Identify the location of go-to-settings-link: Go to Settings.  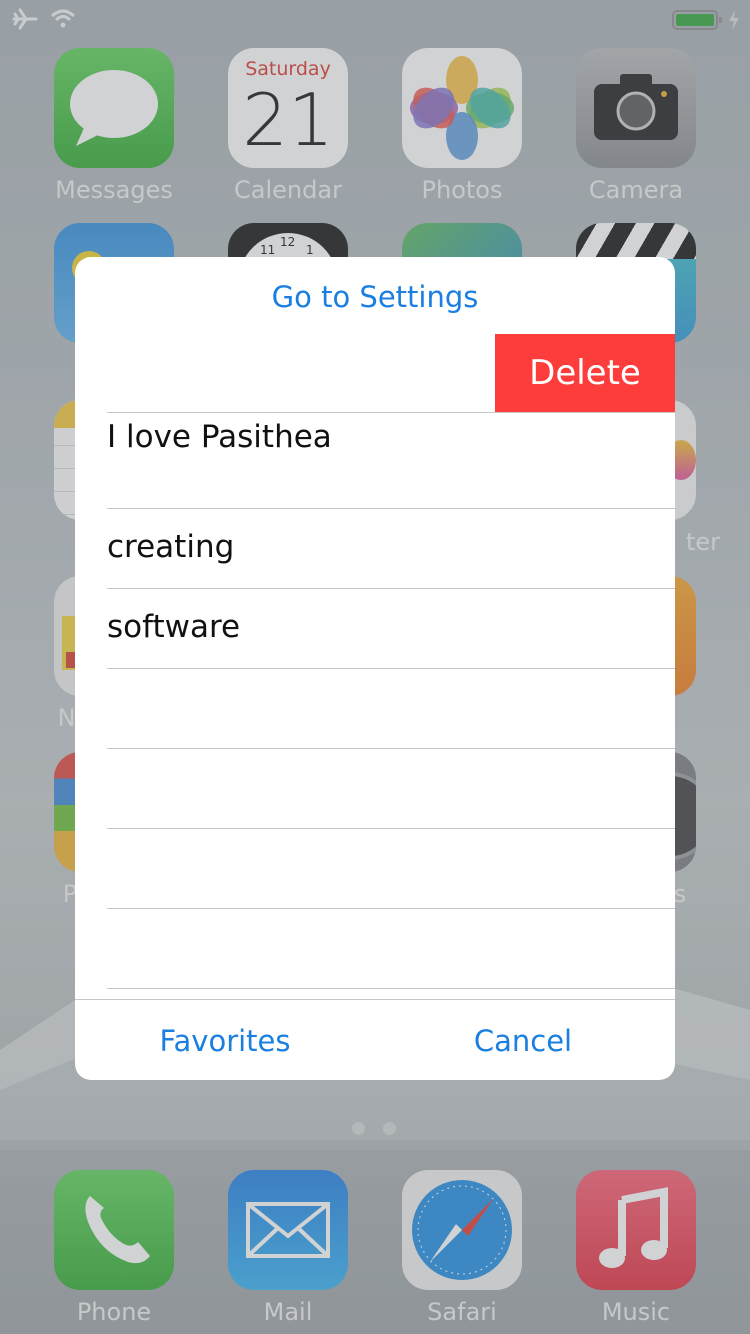
(375, 297).